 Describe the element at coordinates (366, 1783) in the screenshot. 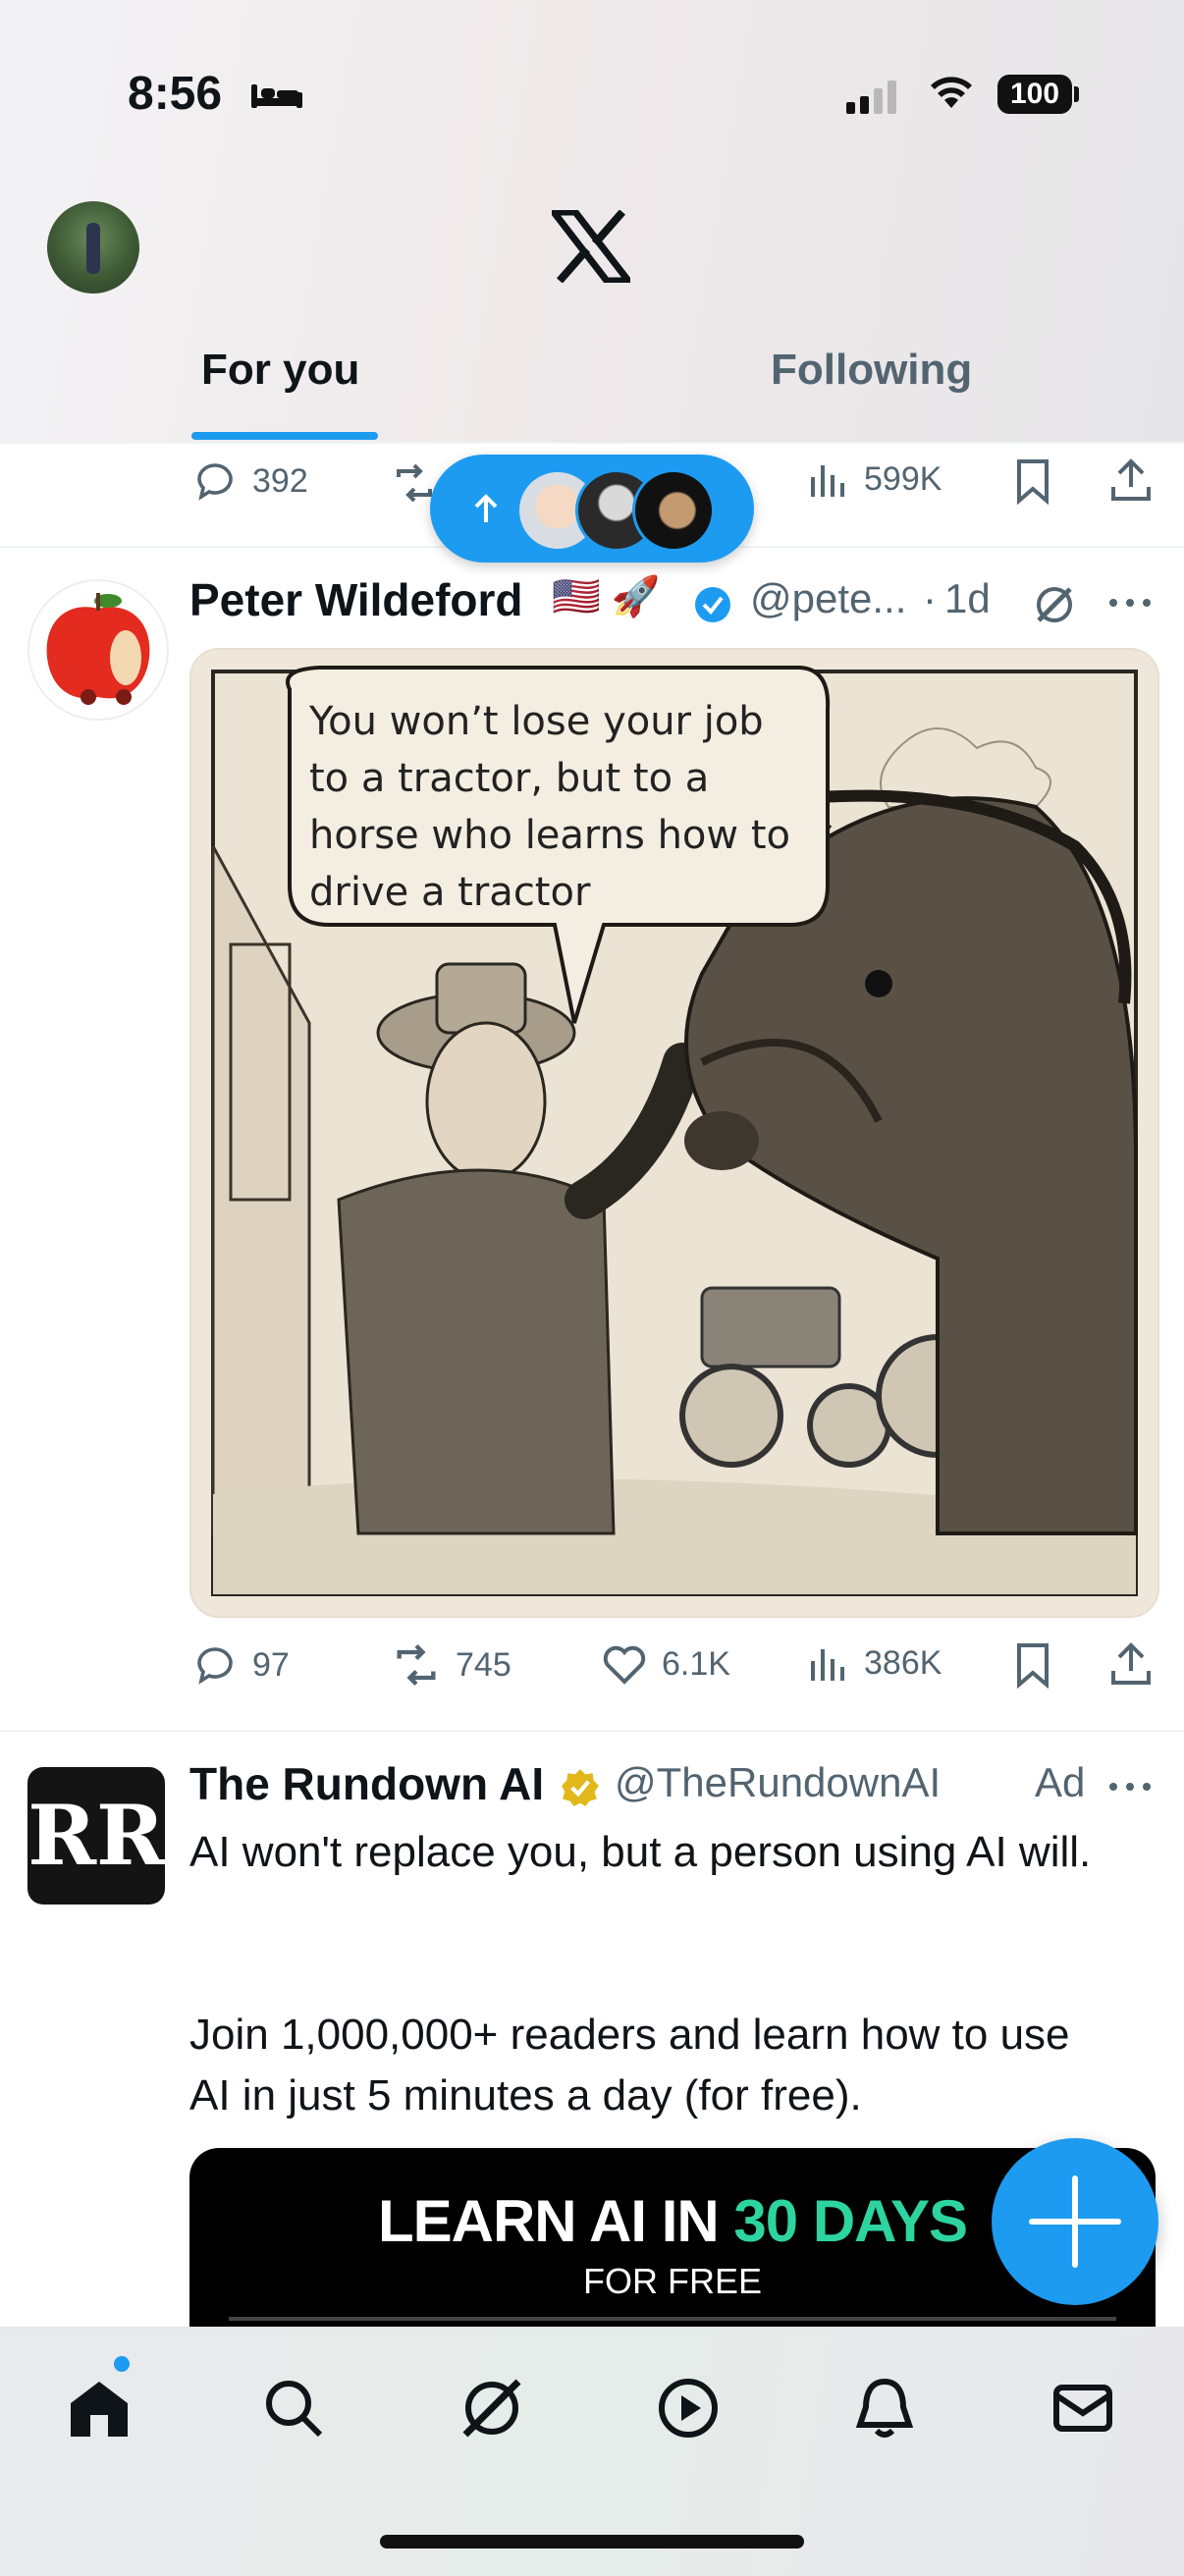

I see `ad-author-name: The Rundown AI` at that location.